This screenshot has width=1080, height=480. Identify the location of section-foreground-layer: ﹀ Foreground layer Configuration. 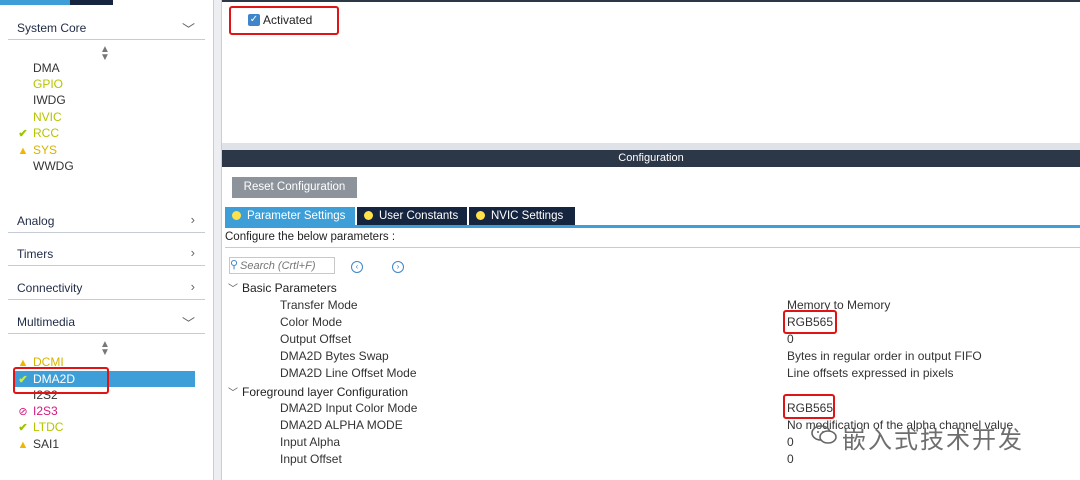
(318, 391).